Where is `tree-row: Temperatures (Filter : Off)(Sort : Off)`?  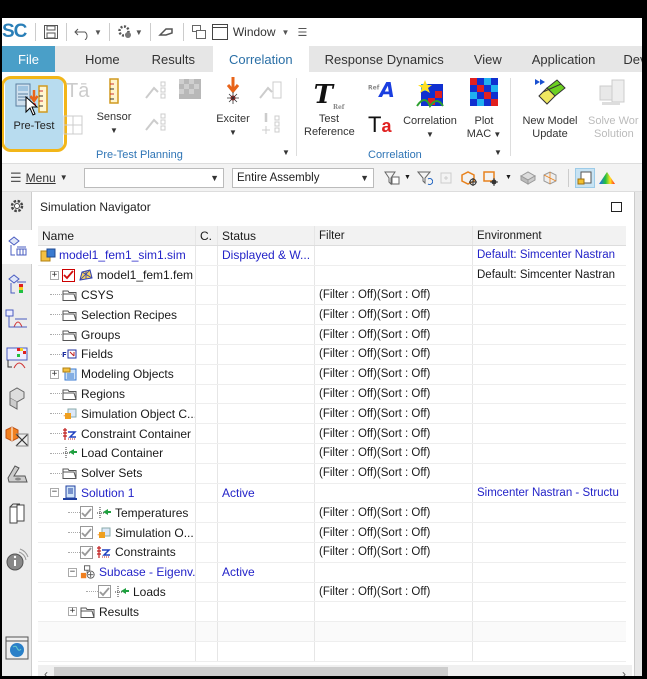
tree-row: Temperatures (Filter : Off)(Sort : Off) is located at coordinates (332, 513).